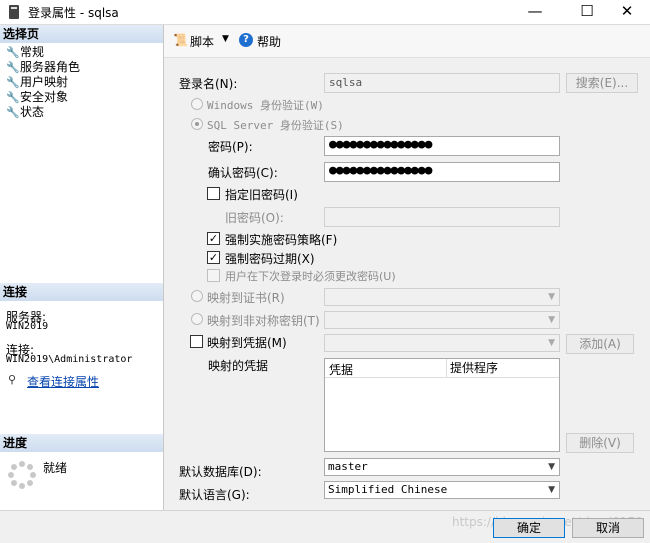 The height and width of the screenshot is (543, 650). What do you see at coordinates (254, 218) in the screenshot?
I see `old-password-label: 旧密码(O):` at bounding box center [254, 218].